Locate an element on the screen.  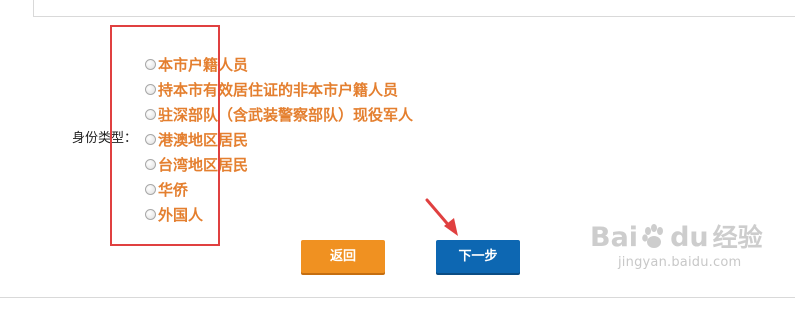
watermark-du: du is located at coordinates (689, 237).